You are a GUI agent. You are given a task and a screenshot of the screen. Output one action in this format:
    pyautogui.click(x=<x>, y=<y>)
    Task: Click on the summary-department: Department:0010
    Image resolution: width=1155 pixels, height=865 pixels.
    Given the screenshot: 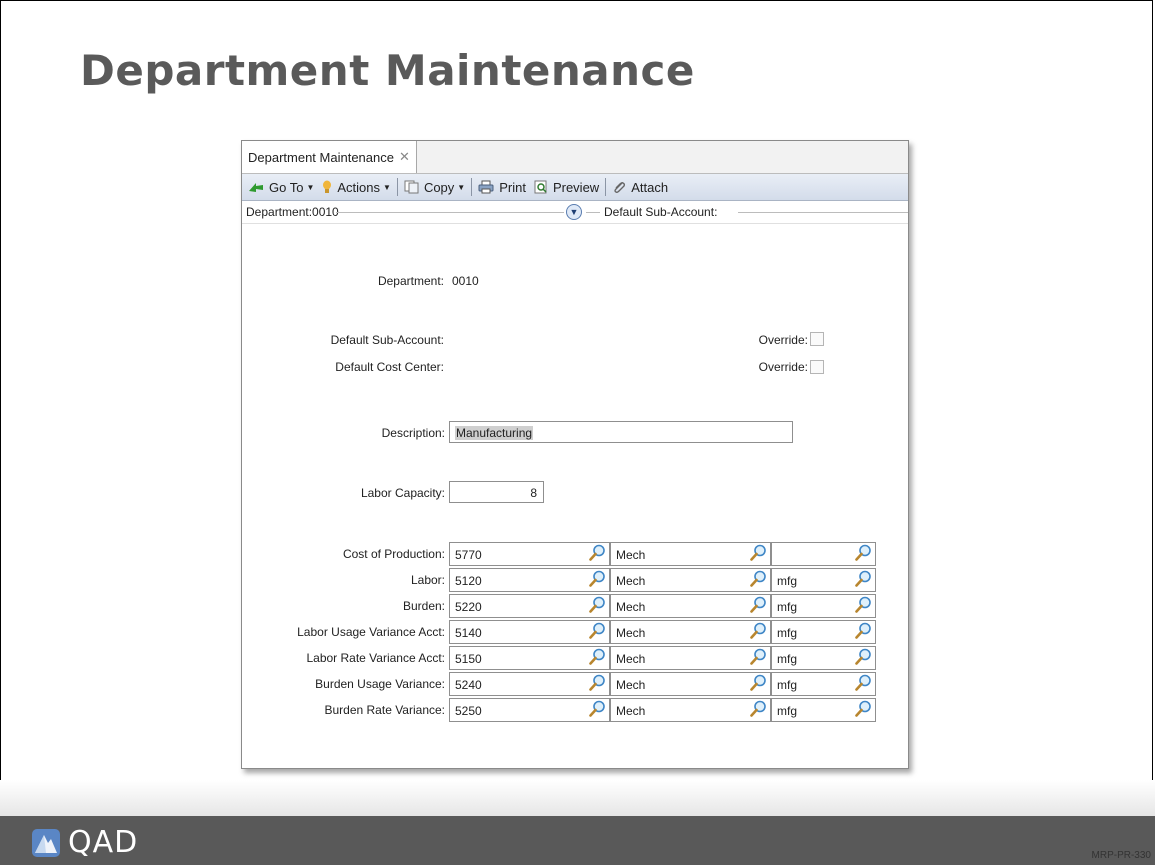 What is the action you would take?
    pyautogui.click(x=292, y=212)
    